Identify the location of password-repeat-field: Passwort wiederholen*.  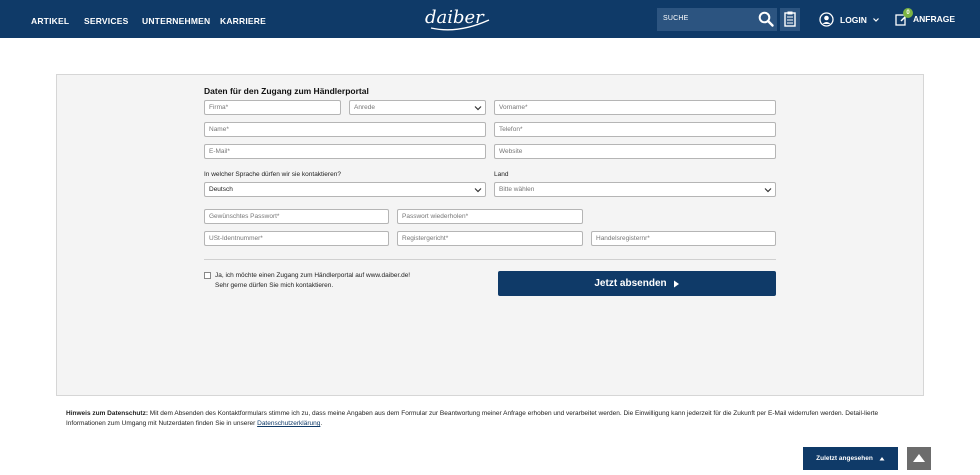
(490, 216).